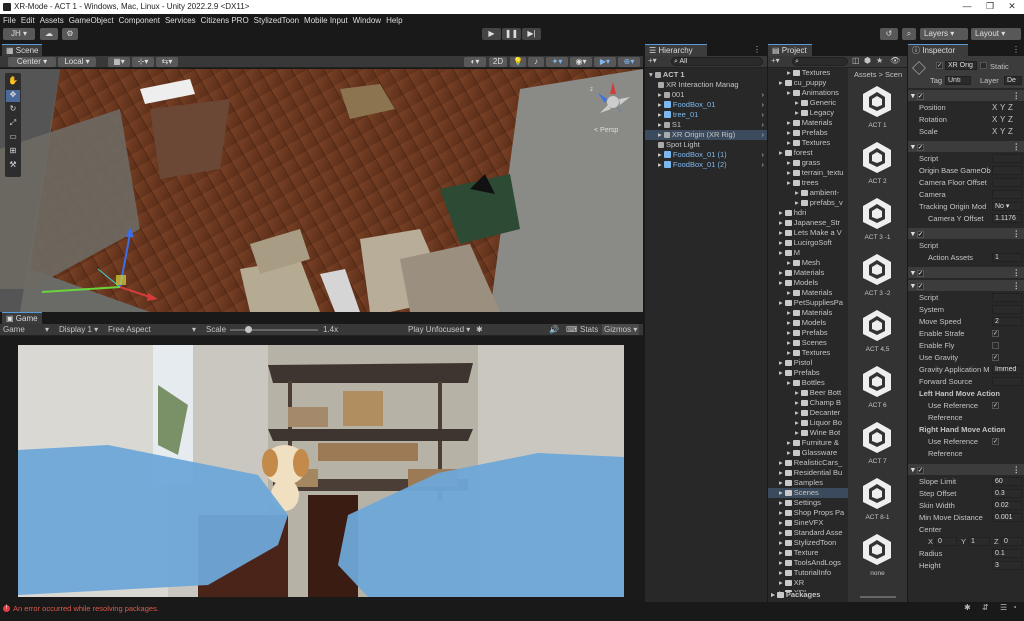 This screenshot has height=621, width=1024. Describe the element at coordinates (808, 93) in the screenshot. I see `project-folder: ▸ Animations` at that location.